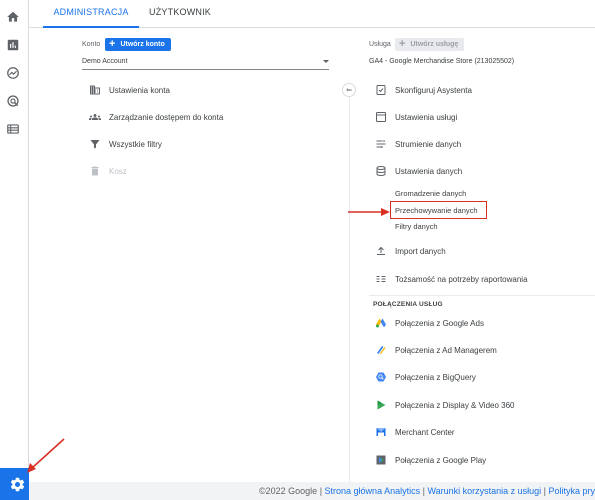 This screenshot has width=595, height=500. Describe the element at coordinates (108, 171) in the screenshot. I see `trash-item: Kosz` at that location.